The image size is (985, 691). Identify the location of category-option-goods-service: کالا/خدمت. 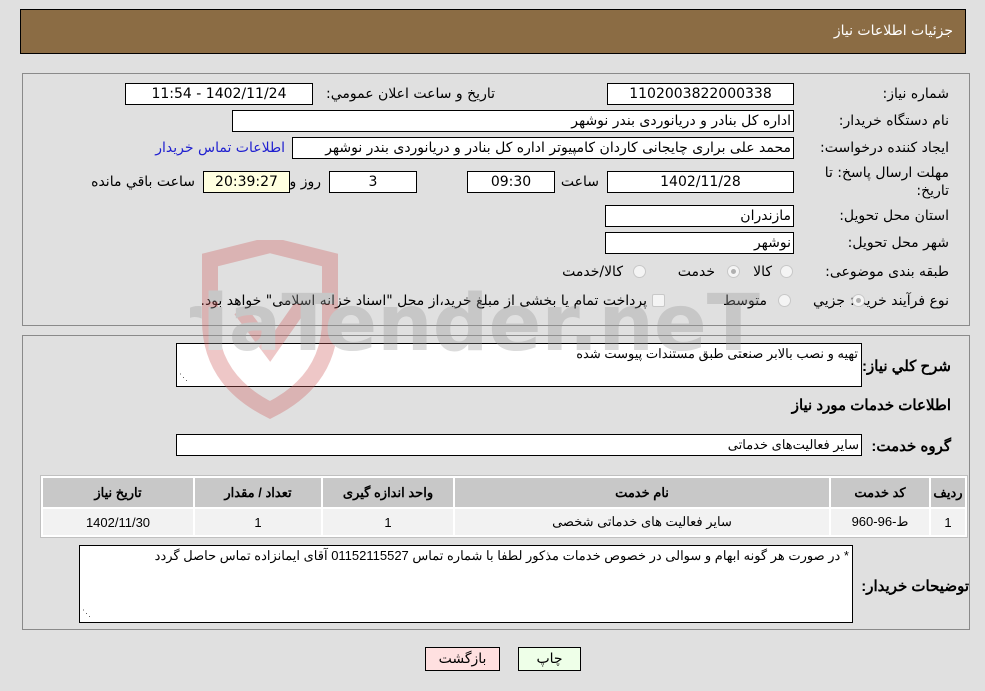
(592, 272).